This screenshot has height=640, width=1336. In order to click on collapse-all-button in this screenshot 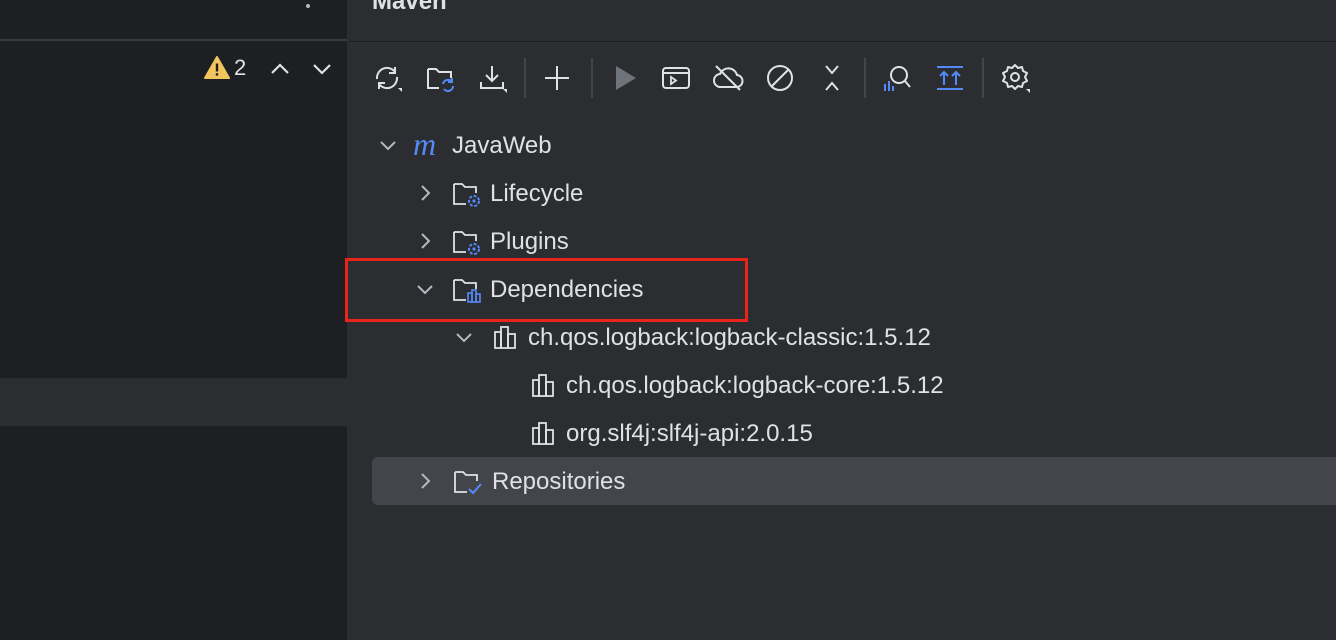, I will do `click(832, 78)`.